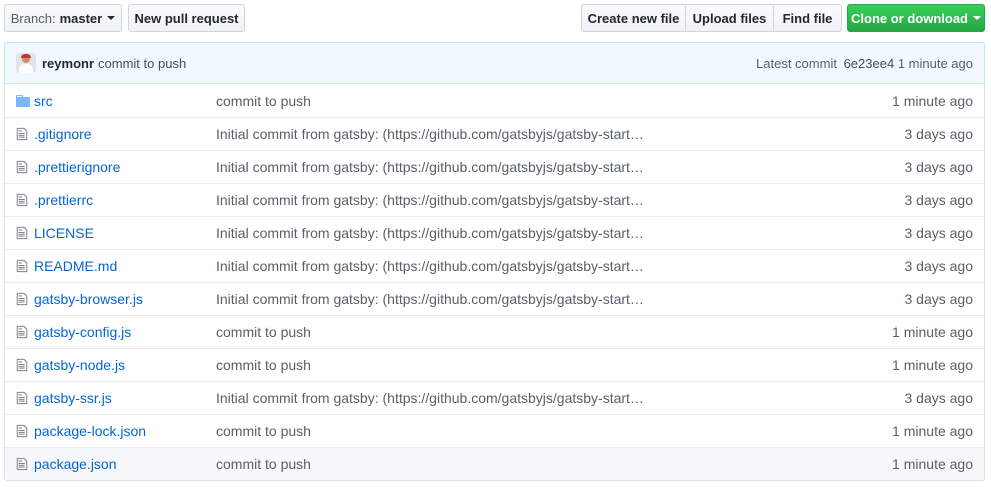 This screenshot has height=487, width=991. I want to click on find-file-button: Find file, so click(807, 18).